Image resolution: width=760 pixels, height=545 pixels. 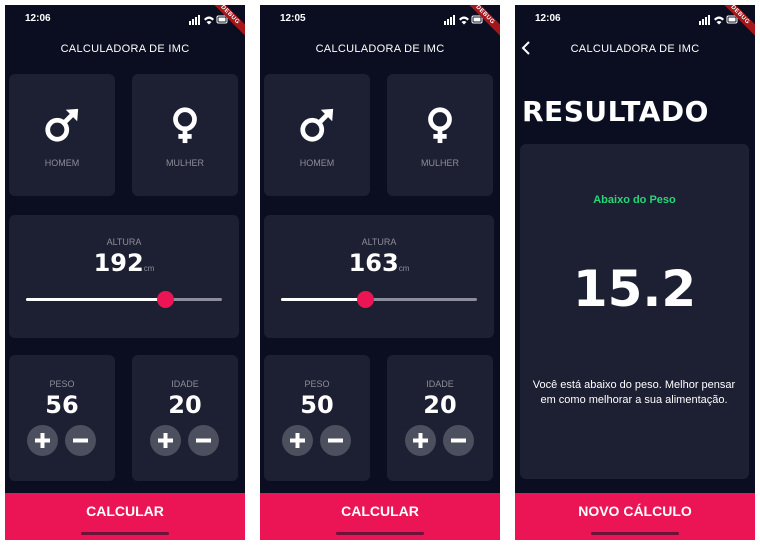 I want to click on new-calculation-button: NOVO CÁLCULO, so click(x=635, y=516).